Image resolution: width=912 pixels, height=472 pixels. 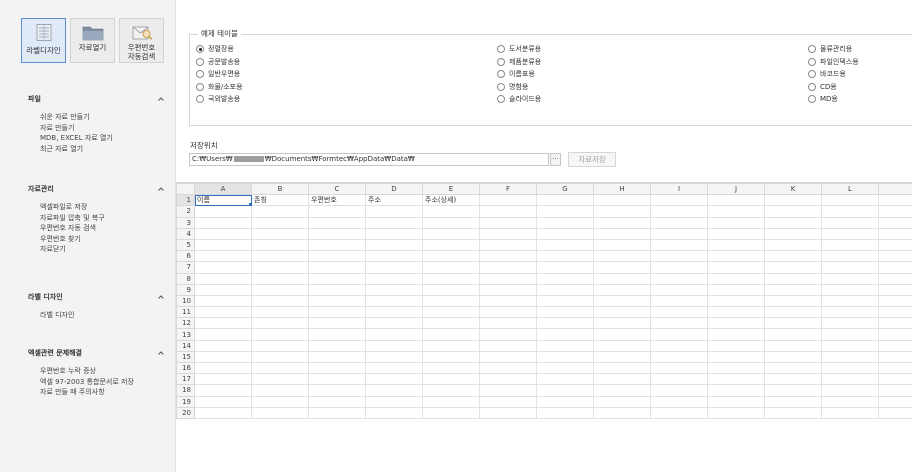 I want to click on example-radio-option: 물류관리용, so click(x=833, y=49).